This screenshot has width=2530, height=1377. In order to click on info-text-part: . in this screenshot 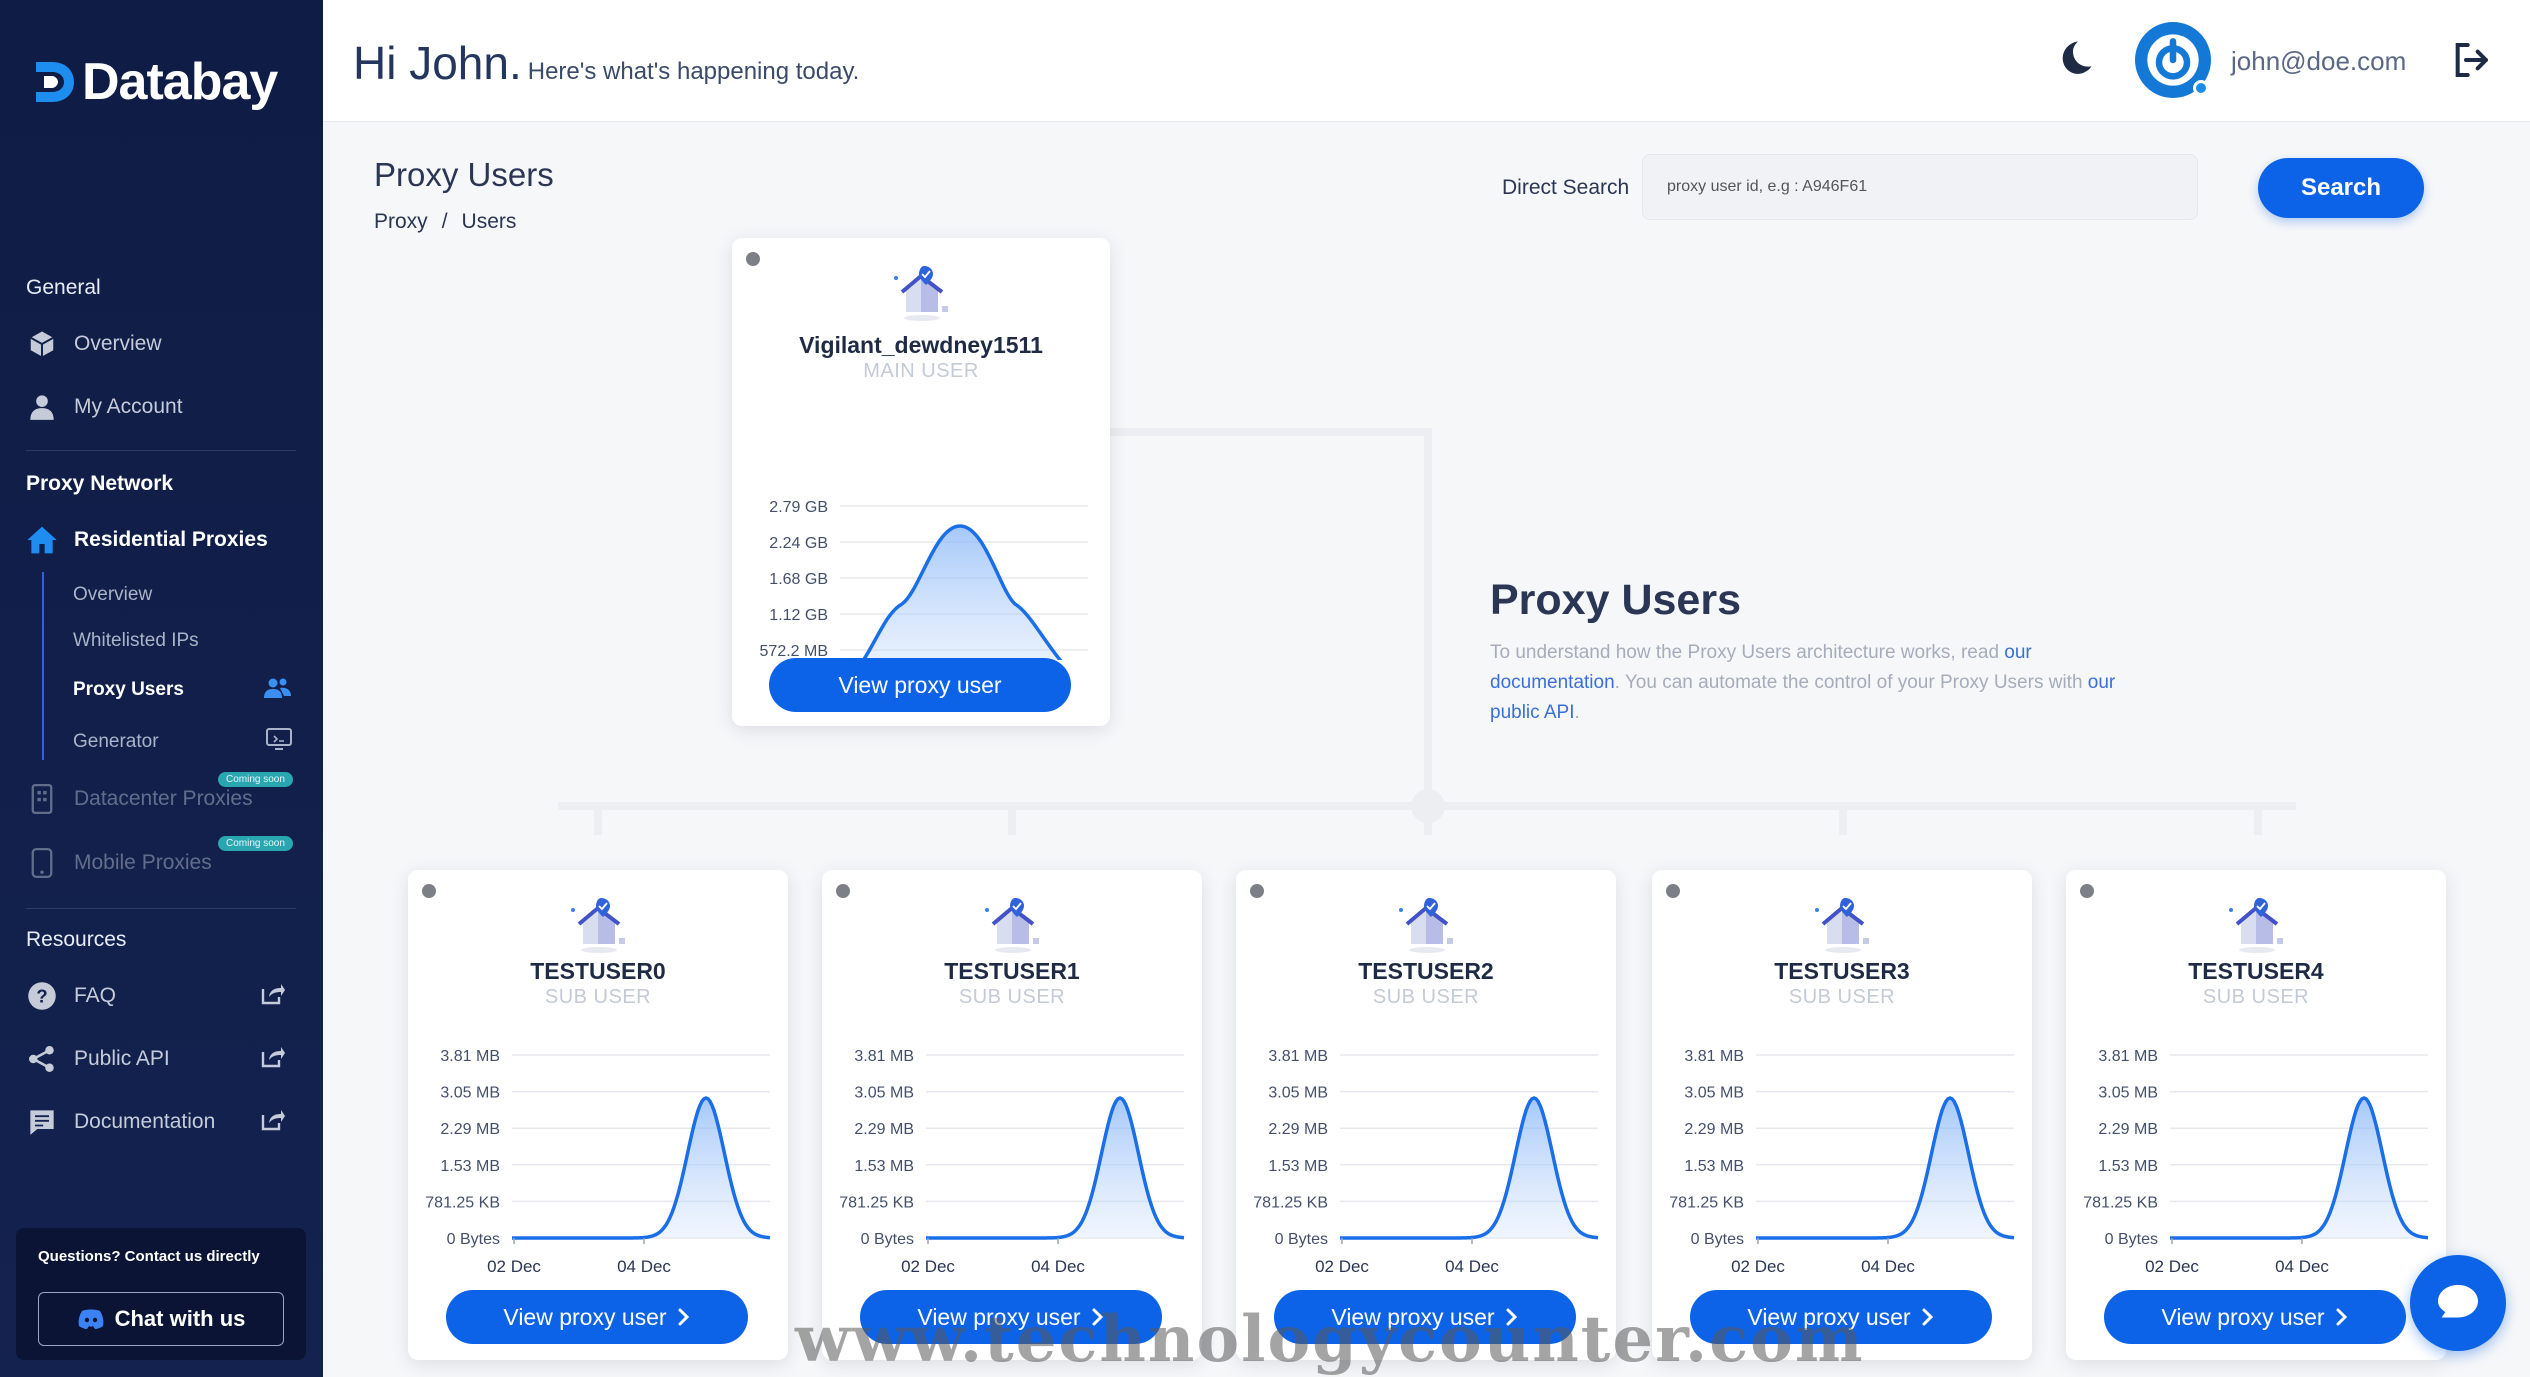, I will do `click(1577, 712)`.